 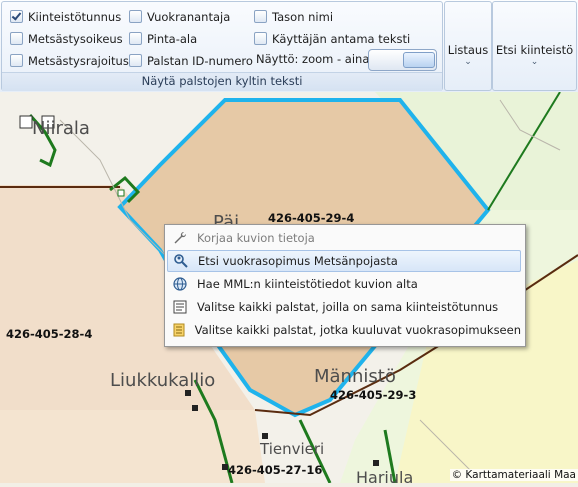 What do you see at coordinates (180, 238) in the screenshot?
I see `wrench-icon` at bounding box center [180, 238].